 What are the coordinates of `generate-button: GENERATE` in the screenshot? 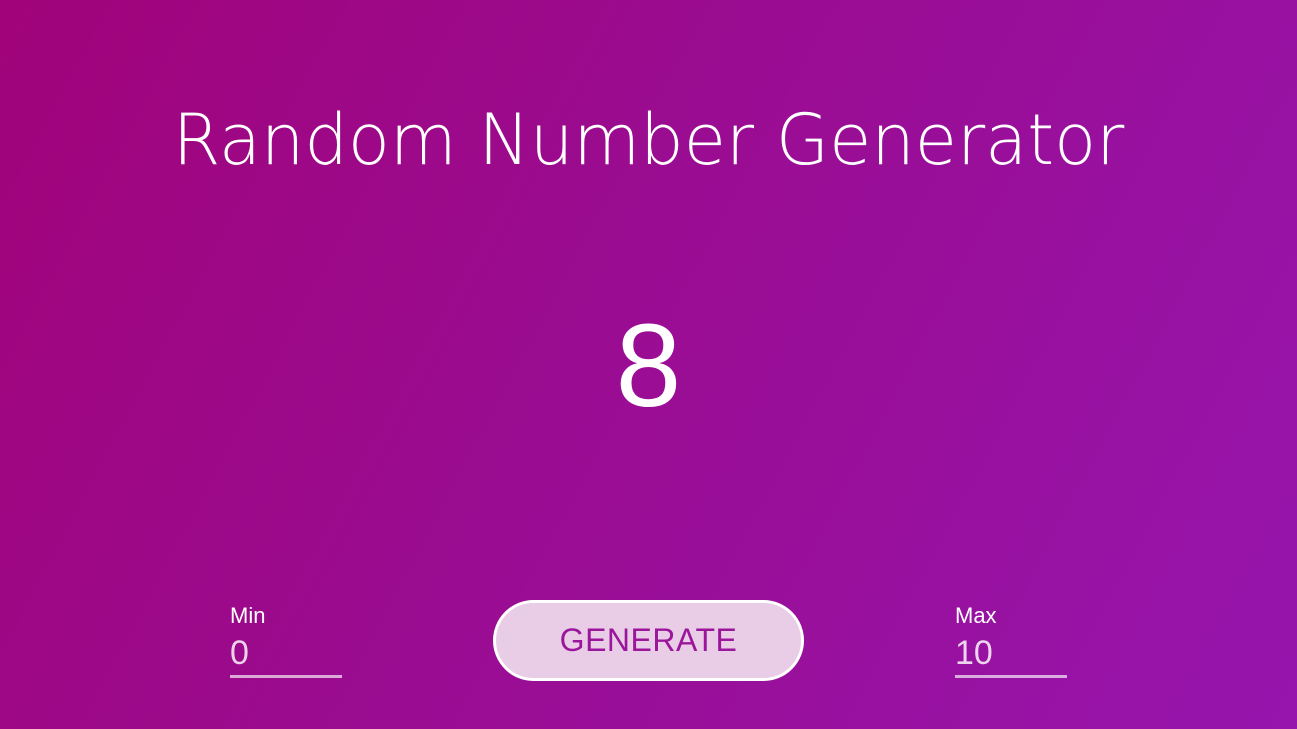 It's located at (648, 640).